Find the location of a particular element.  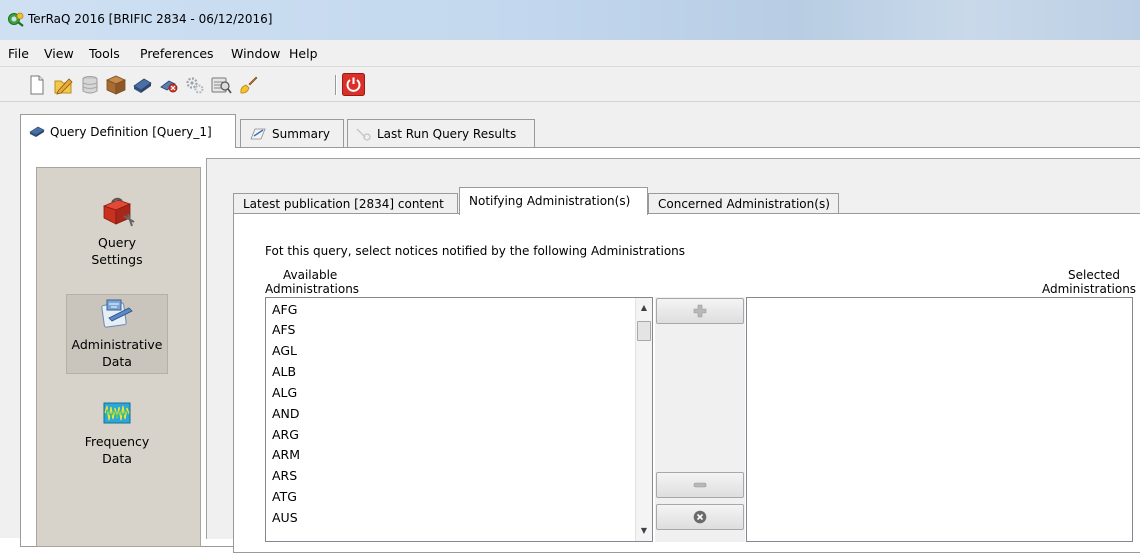

frequency-waveform-icon is located at coordinates (117, 413).